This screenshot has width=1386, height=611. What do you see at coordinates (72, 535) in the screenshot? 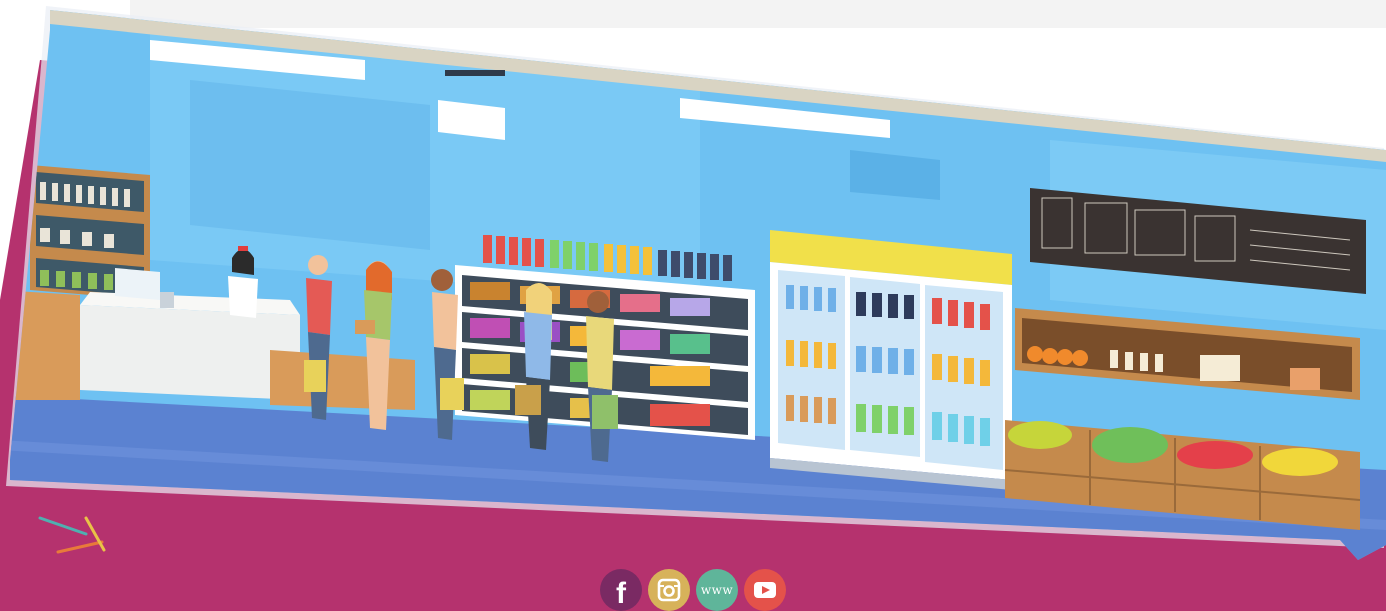
I see `decorative-arrow-icon` at bounding box center [72, 535].